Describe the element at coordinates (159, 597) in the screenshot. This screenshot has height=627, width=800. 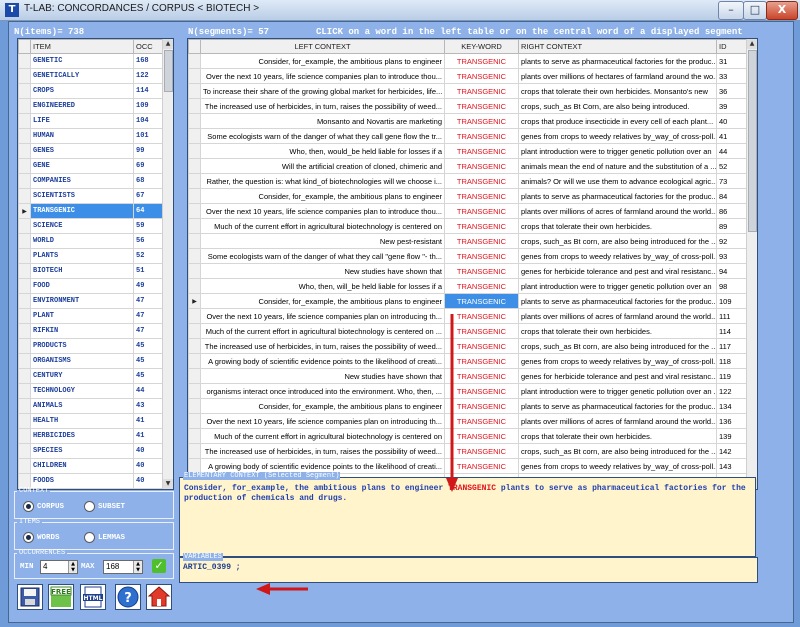
I see `home-button` at that location.